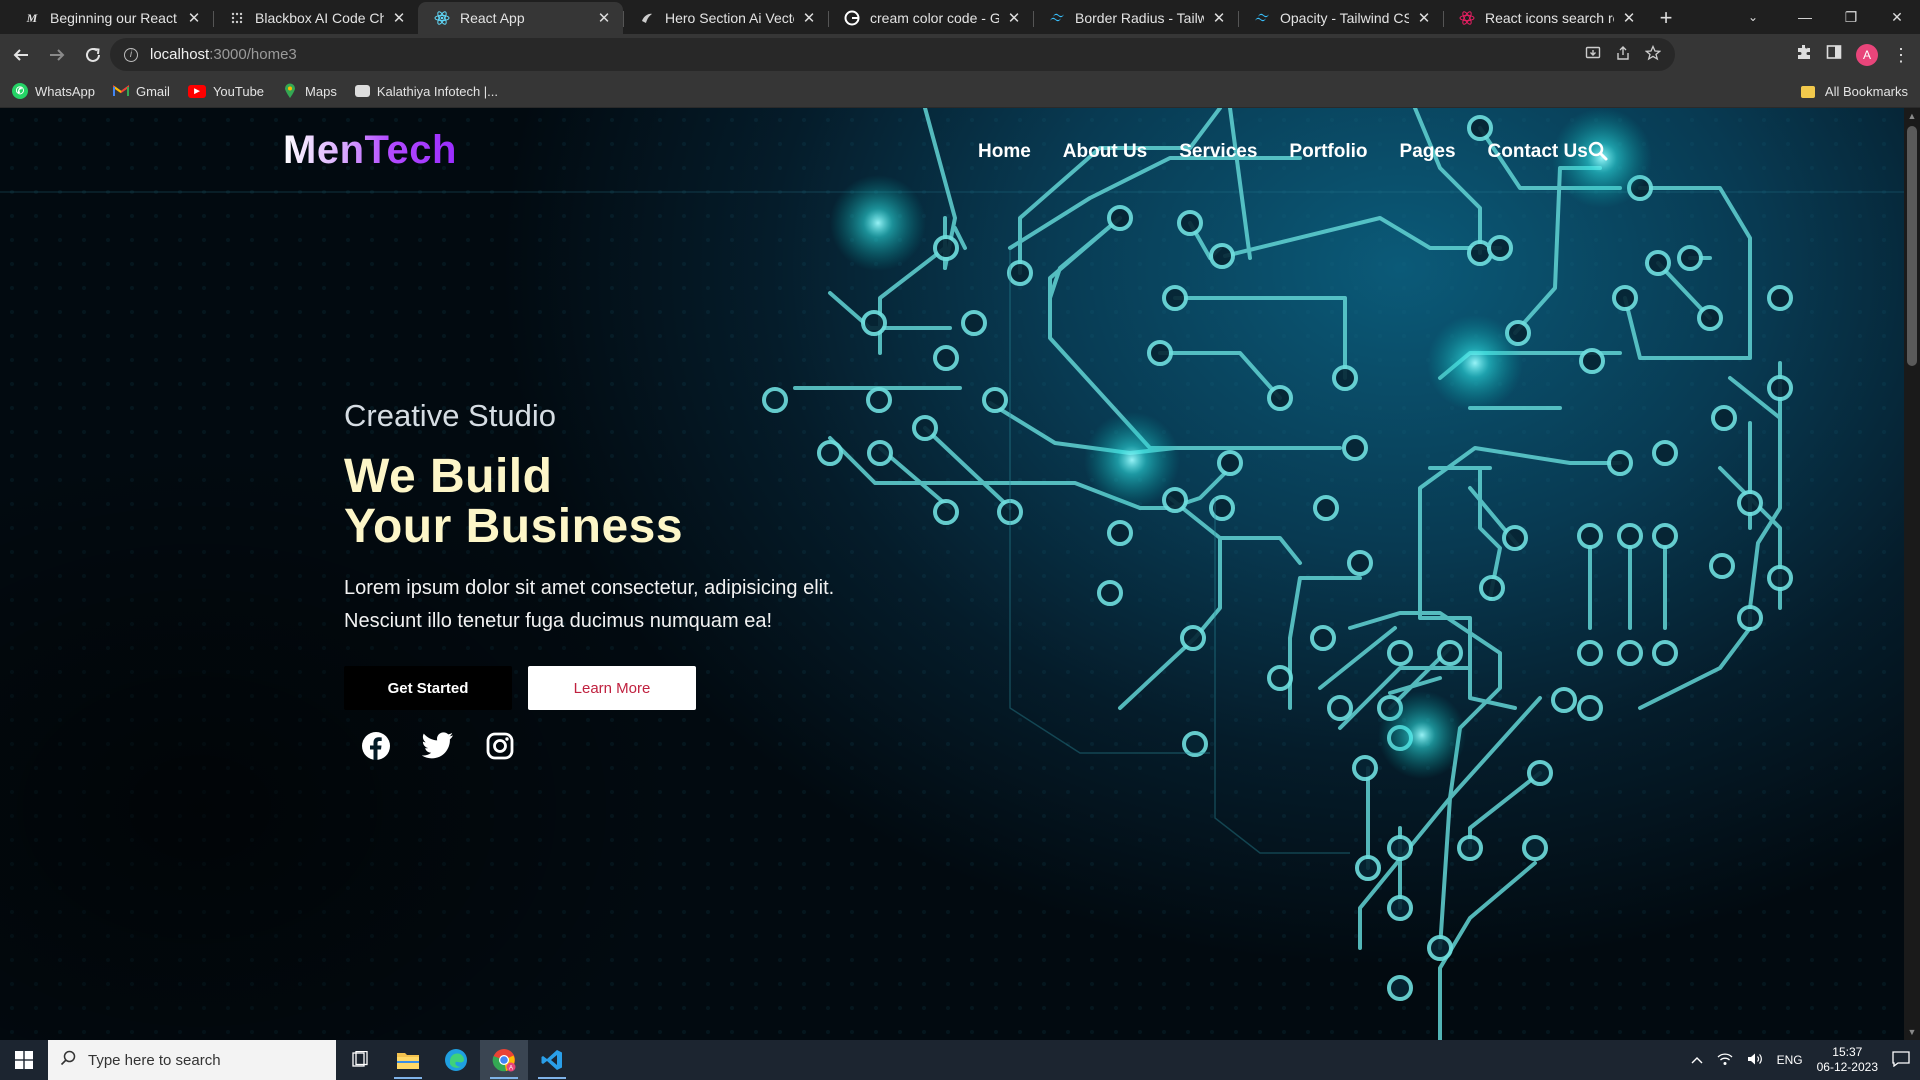 The width and height of the screenshot is (1920, 1080). Describe the element at coordinates (1725, 1060) in the screenshot. I see `network-icon` at that location.